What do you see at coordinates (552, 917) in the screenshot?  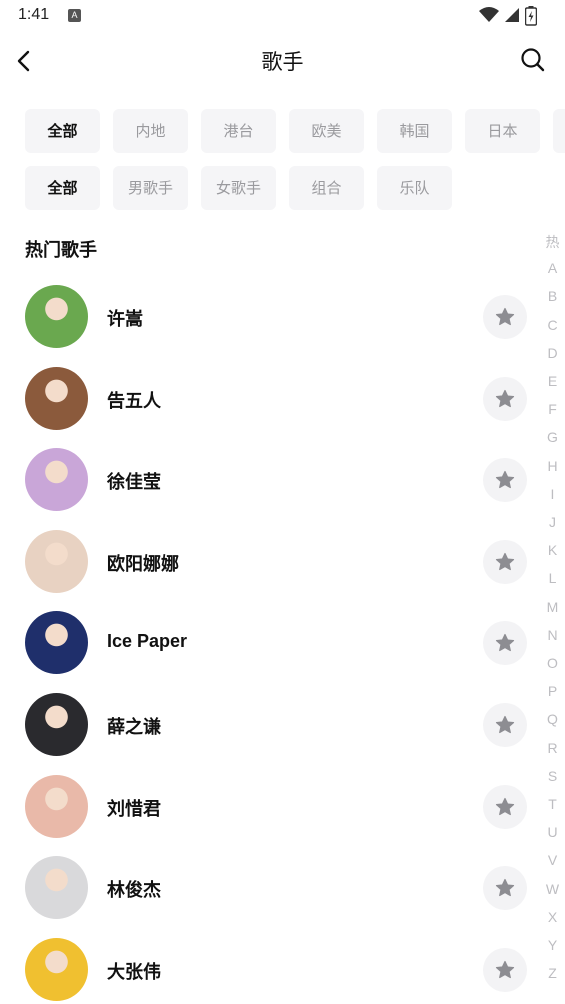 I see `index-letter: X` at bounding box center [552, 917].